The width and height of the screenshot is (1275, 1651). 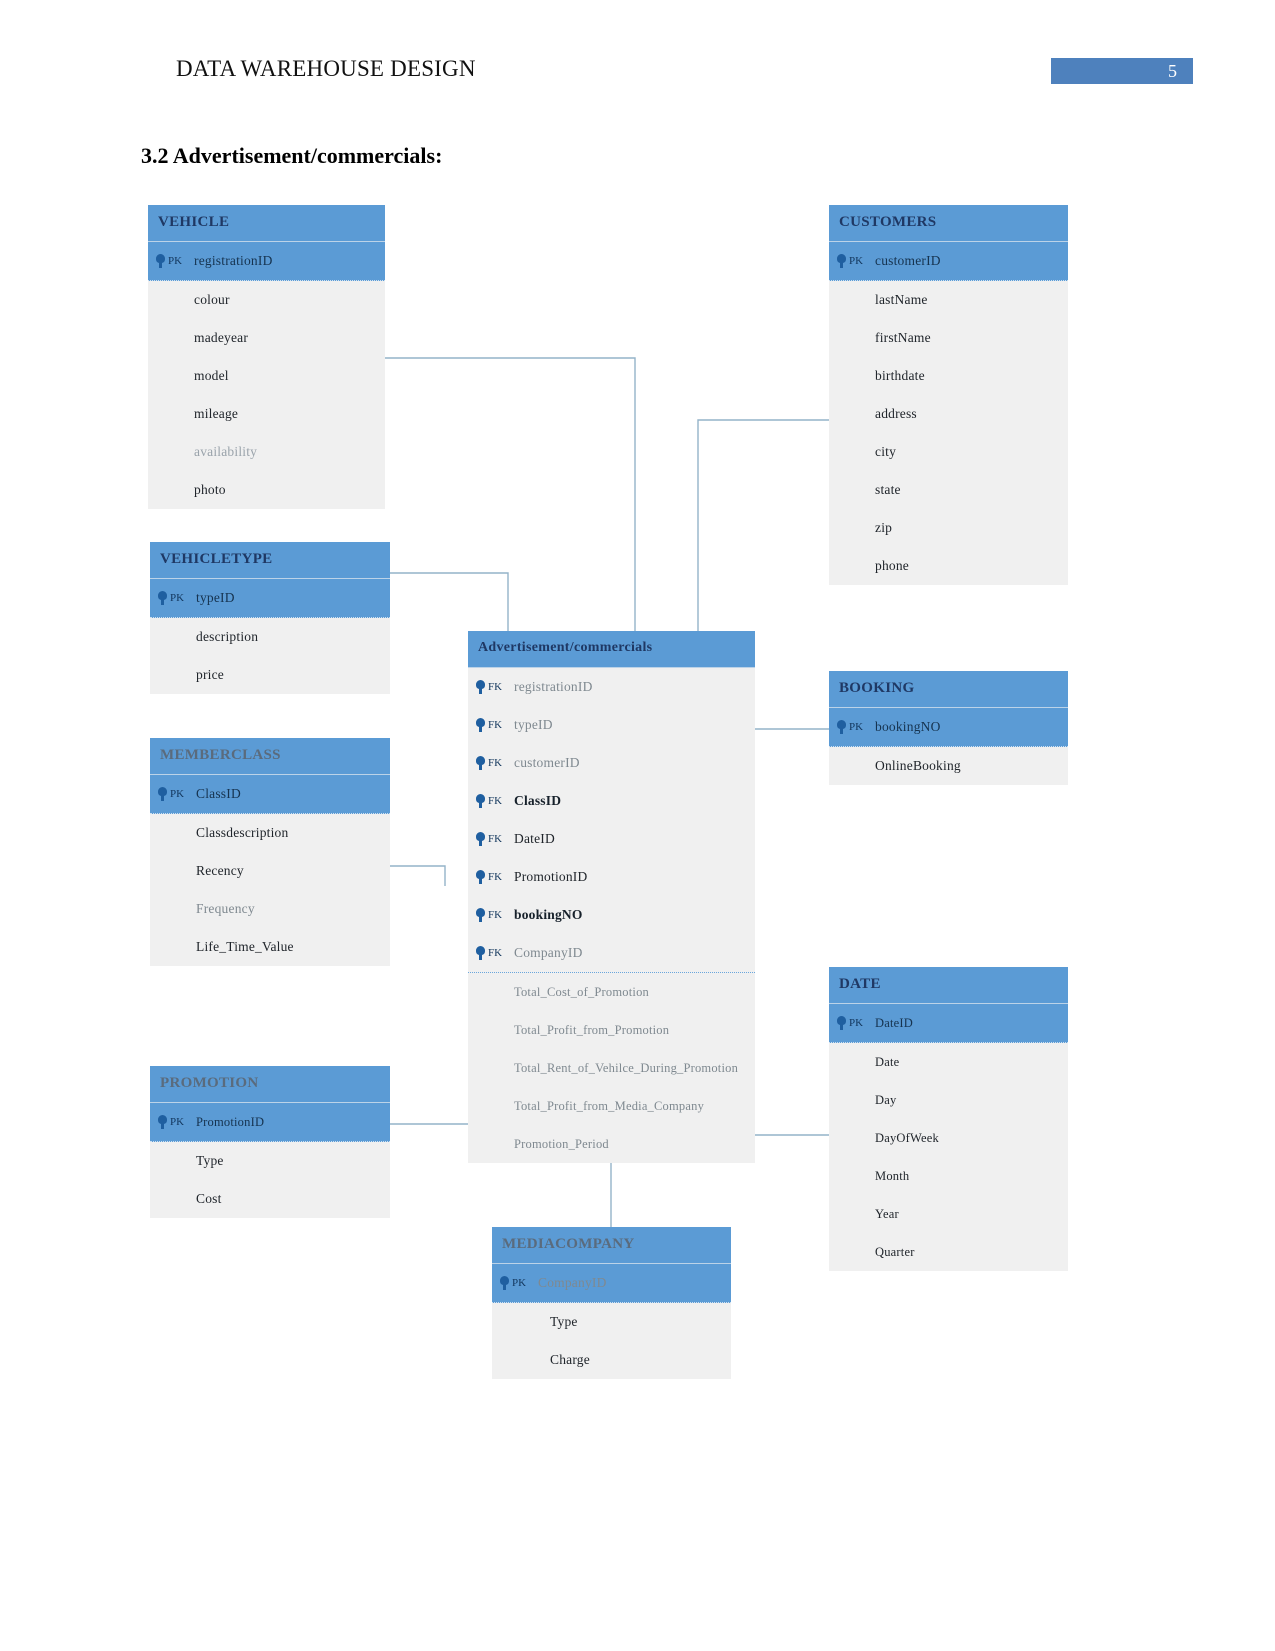 I want to click on table-row: PK CompanyID, so click(x=611, y=1283).